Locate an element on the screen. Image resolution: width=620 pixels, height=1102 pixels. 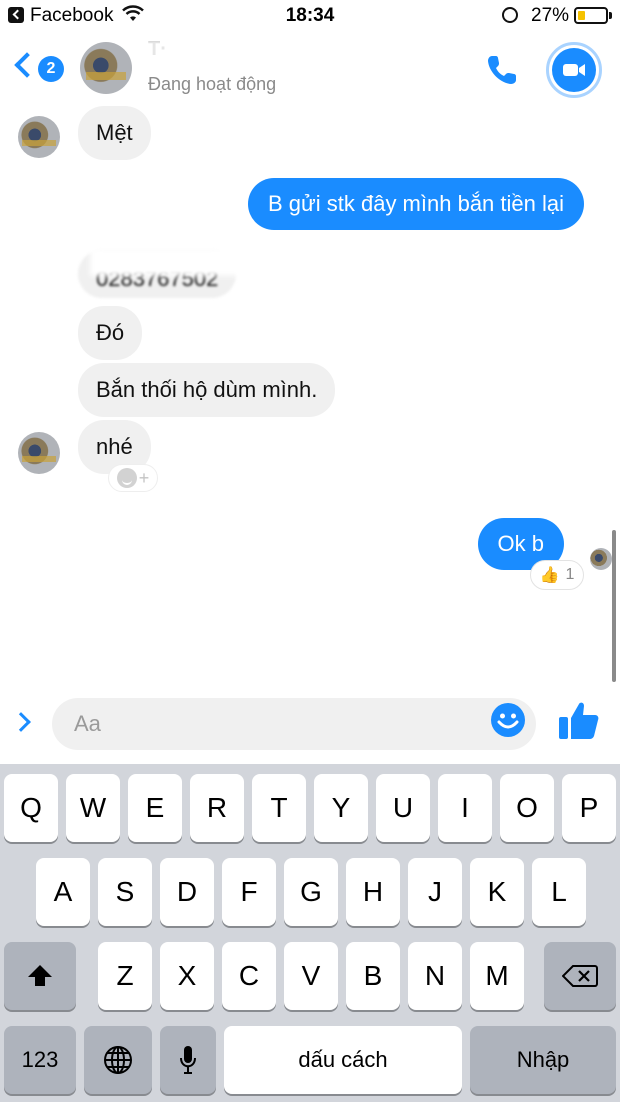
globe-key is located at coordinates (118, 1060).